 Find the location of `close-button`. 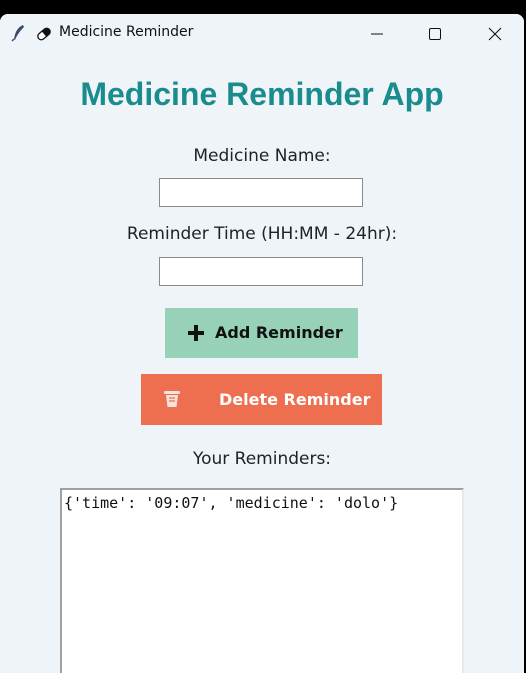

close-button is located at coordinates (495, 34).